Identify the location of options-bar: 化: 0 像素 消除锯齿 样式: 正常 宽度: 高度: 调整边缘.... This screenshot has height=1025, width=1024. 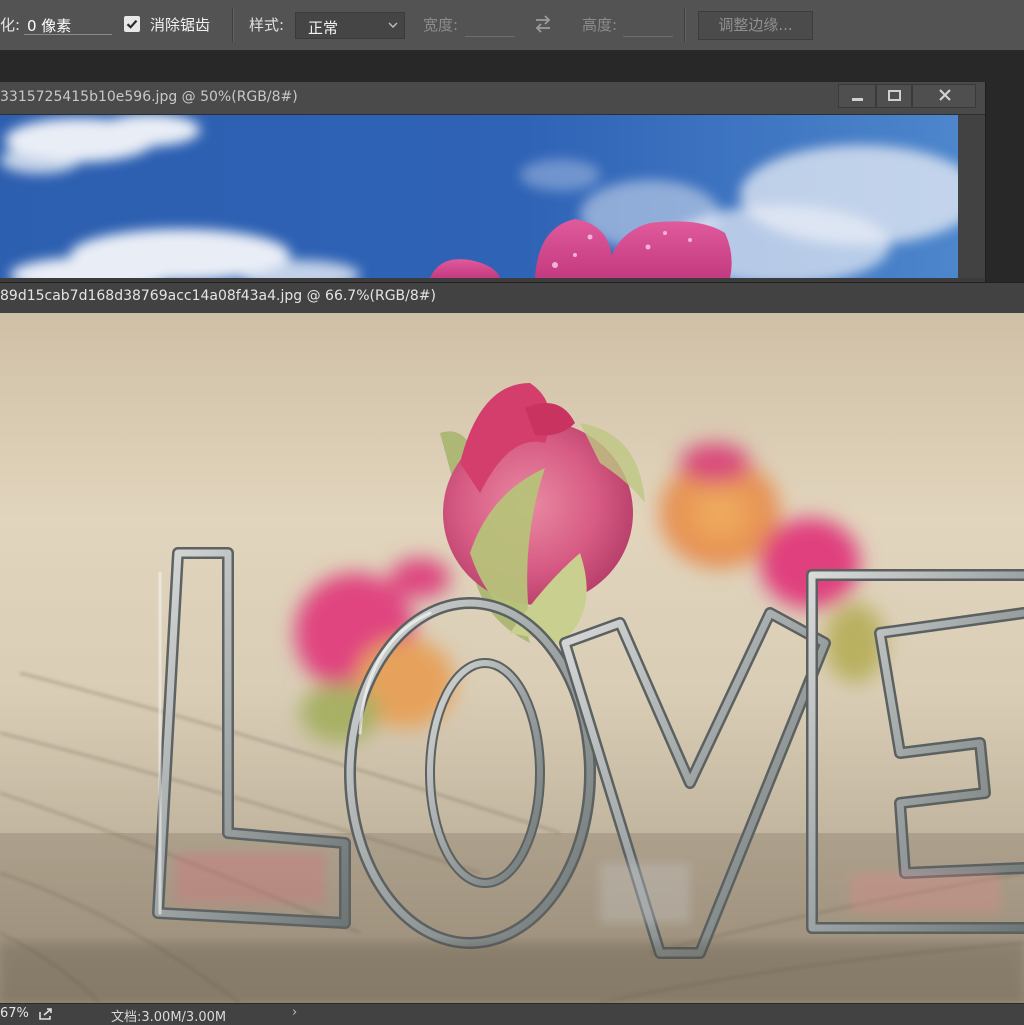
(512, 25).